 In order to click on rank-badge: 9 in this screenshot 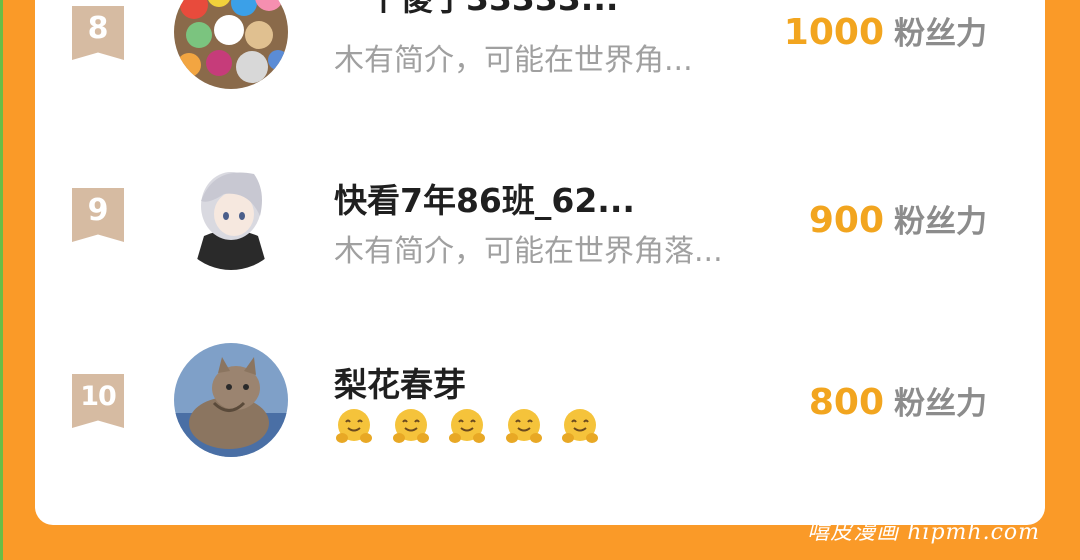, I will do `click(98, 215)`.